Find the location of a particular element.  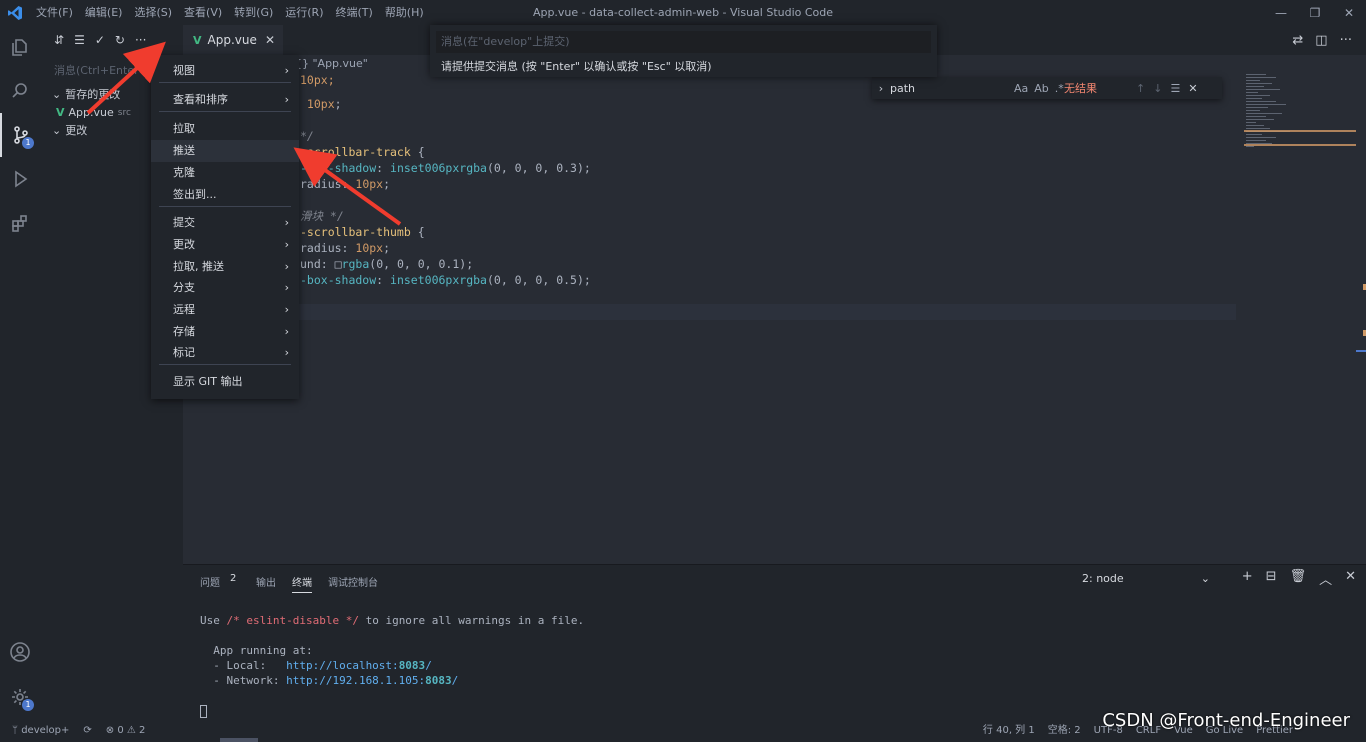

tab-problems: 问题 is located at coordinates (210, 581).